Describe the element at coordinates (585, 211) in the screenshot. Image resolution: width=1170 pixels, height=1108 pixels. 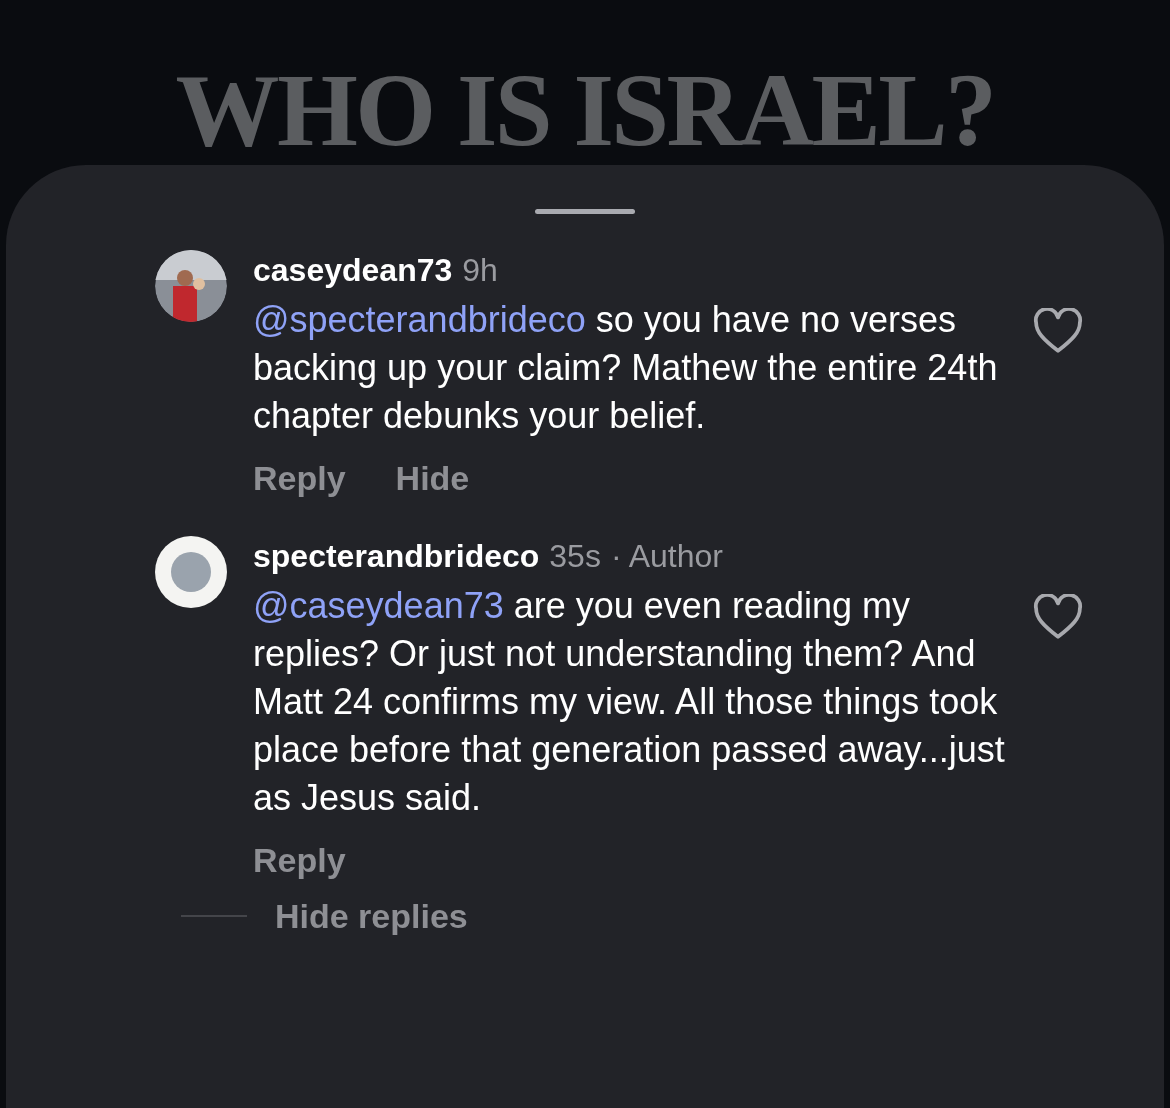
I see `drag-handle` at that location.